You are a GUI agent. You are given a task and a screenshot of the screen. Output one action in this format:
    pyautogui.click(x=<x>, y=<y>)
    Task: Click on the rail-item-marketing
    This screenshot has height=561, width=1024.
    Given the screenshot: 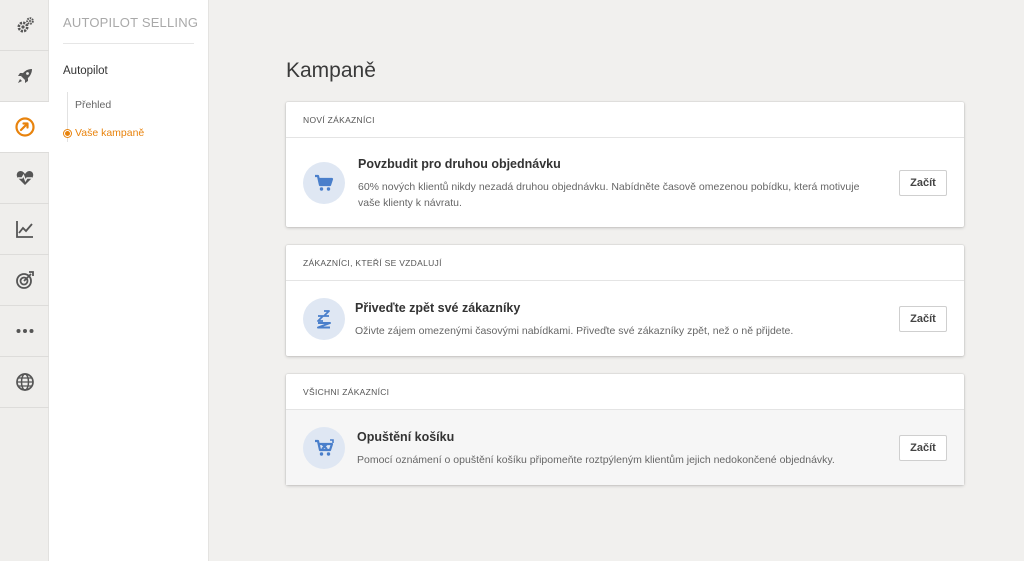 What is the action you would take?
    pyautogui.click(x=24, y=76)
    